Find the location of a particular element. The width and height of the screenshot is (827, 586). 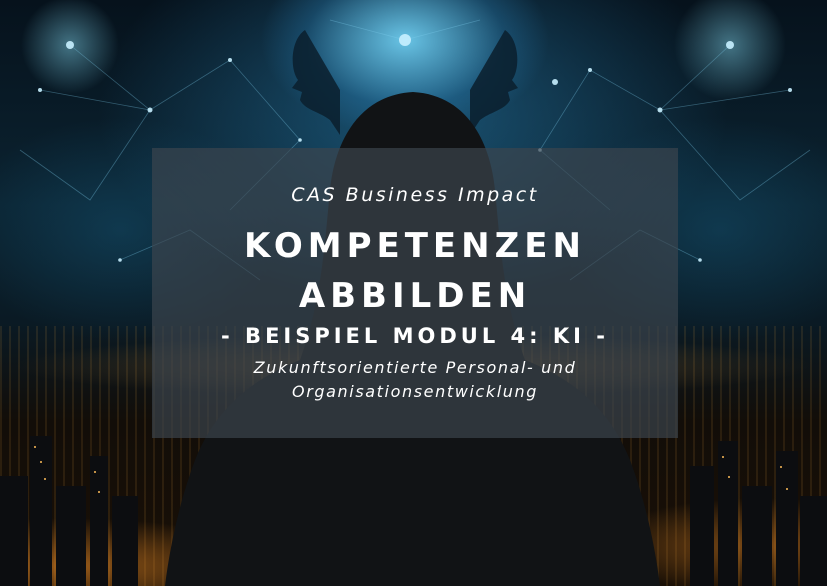

module-label: - BEISPIEL MODUL 4: KI - is located at coordinates (415, 336).